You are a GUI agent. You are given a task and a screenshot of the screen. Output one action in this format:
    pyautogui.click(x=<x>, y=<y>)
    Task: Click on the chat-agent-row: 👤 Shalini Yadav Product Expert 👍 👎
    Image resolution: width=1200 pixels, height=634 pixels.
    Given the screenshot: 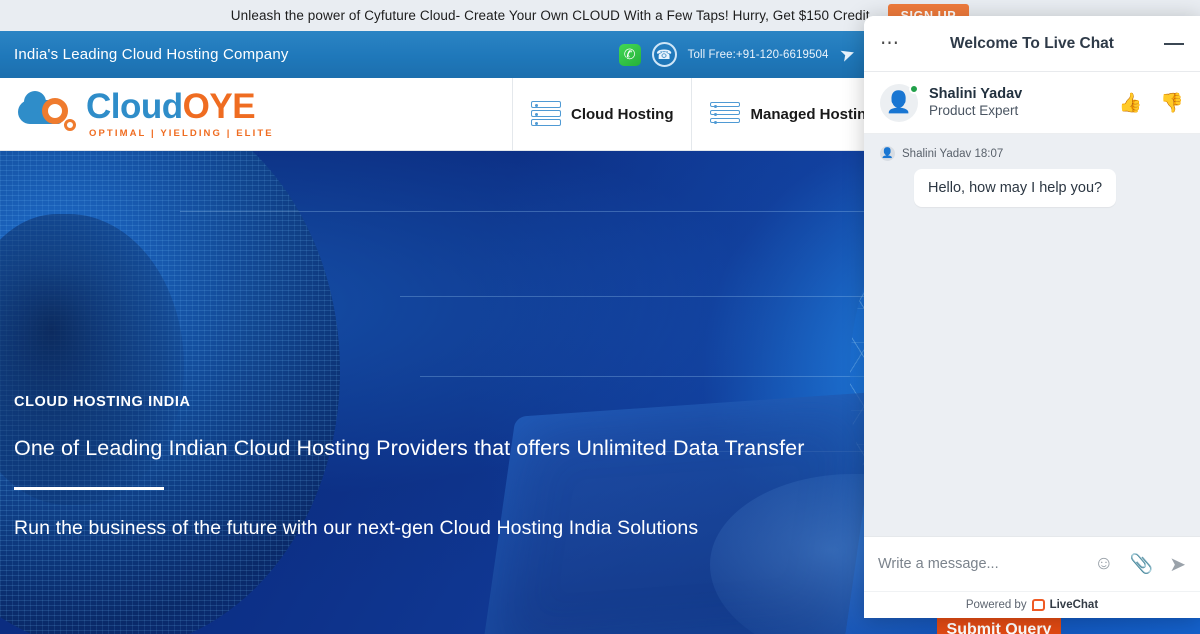 What is the action you would take?
    pyautogui.click(x=1032, y=103)
    